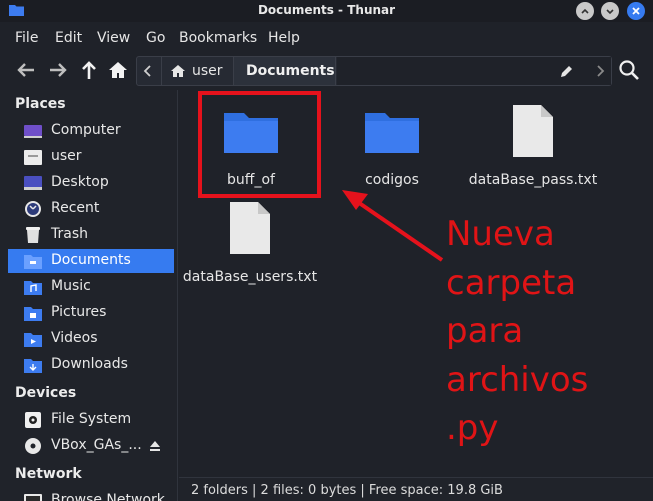 Image resolution: width=653 pixels, height=501 pixels. What do you see at coordinates (33, 262) in the screenshot?
I see `documents-folder-icon` at bounding box center [33, 262].